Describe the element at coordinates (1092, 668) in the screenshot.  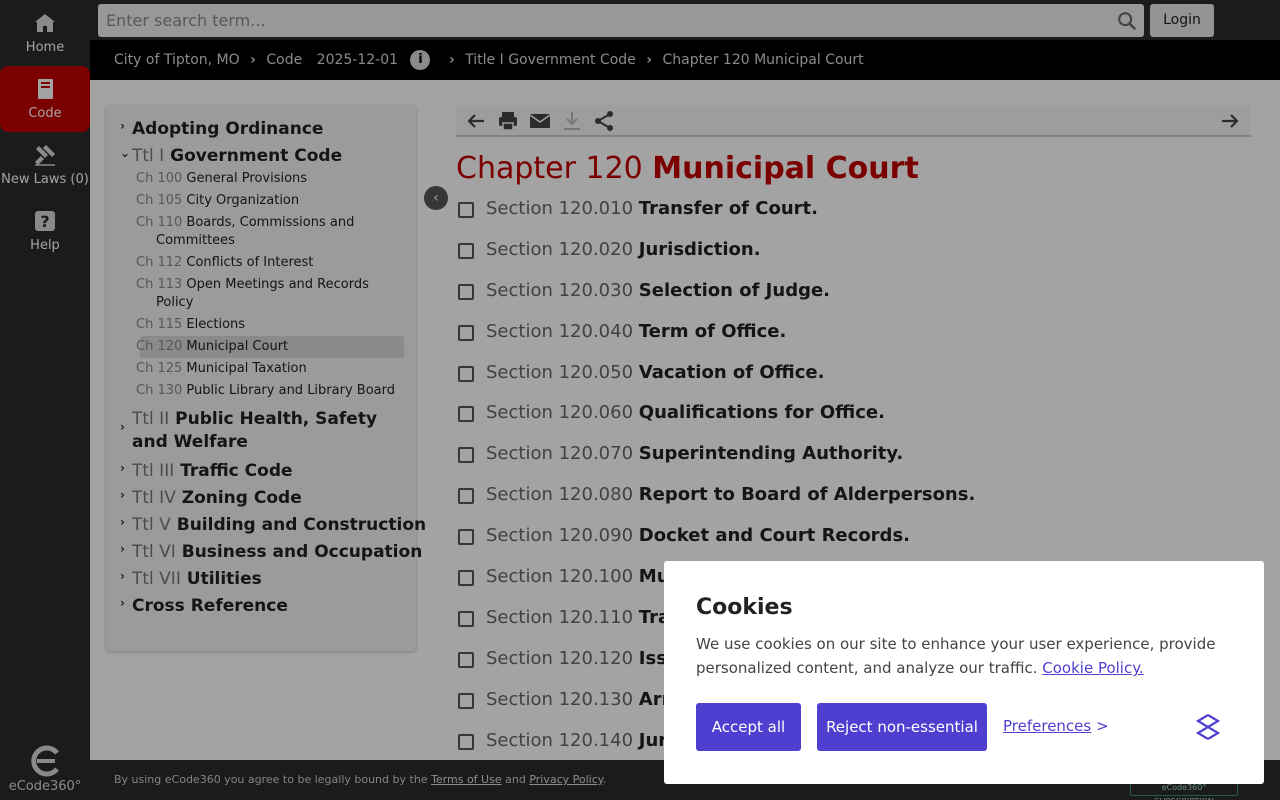
I see `cookie-policy-link: Cookie Policy.` at that location.